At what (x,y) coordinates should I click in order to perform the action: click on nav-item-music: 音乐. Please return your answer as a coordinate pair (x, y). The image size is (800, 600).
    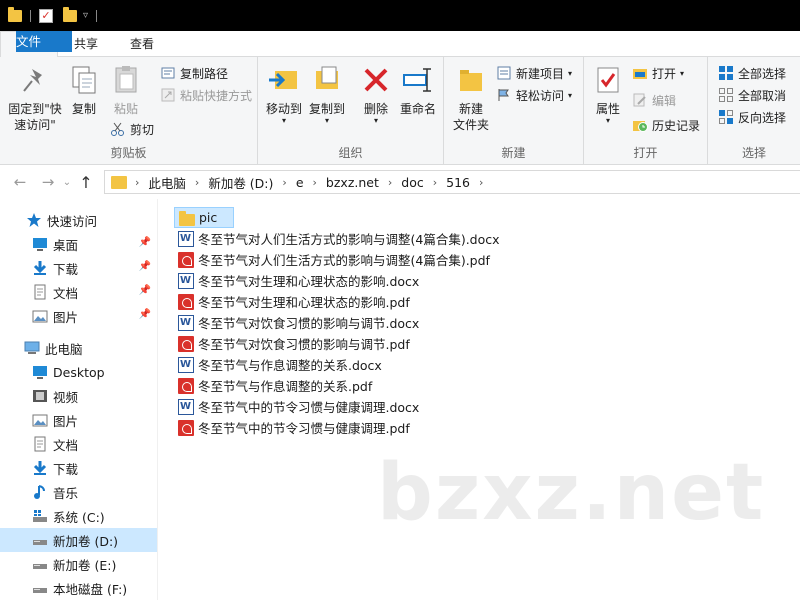
    Looking at the image, I should click on (78, 492).